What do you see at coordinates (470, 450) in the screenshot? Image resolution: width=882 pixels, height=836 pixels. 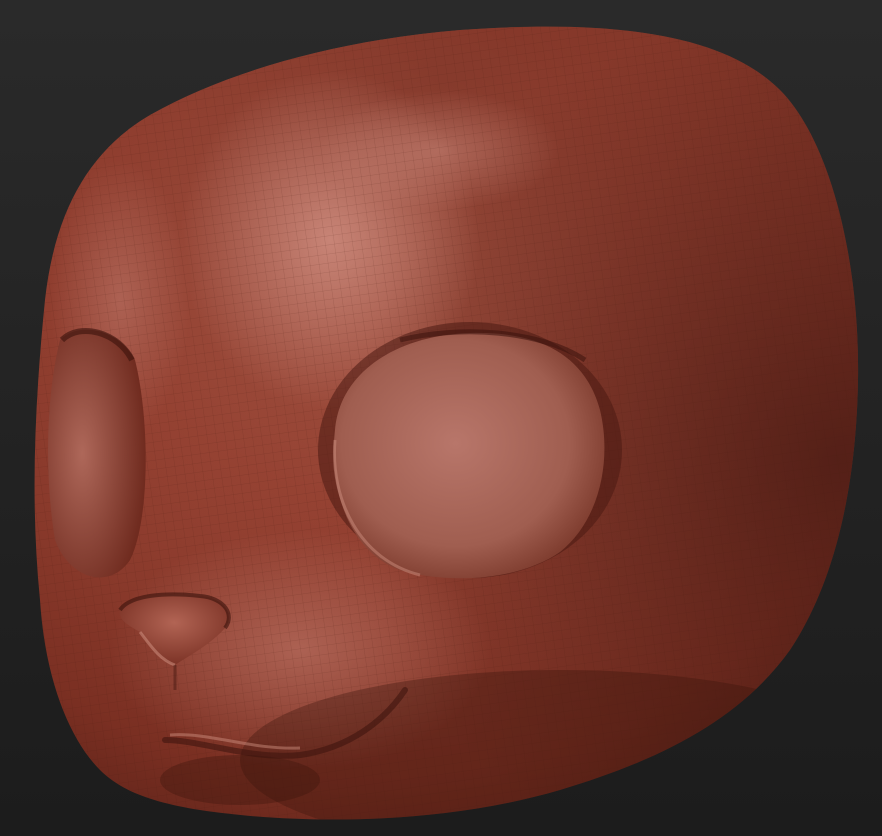 I see `right-eye-socket` at bounding box center [470, 450].